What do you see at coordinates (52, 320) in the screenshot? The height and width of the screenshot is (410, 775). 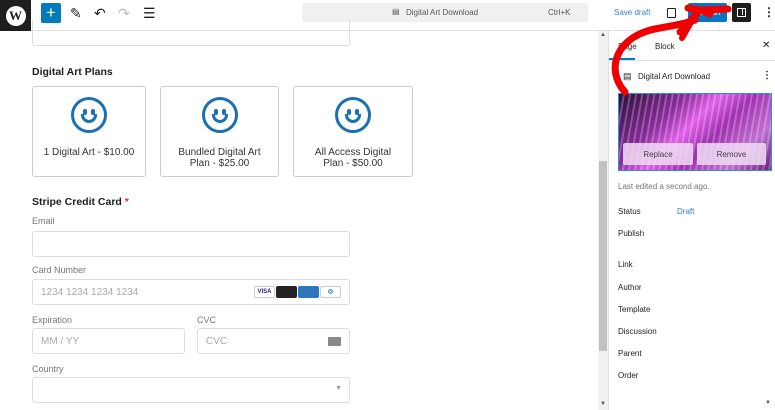 I see `expiration-label: Expiration` at bounding box center [52, 320].